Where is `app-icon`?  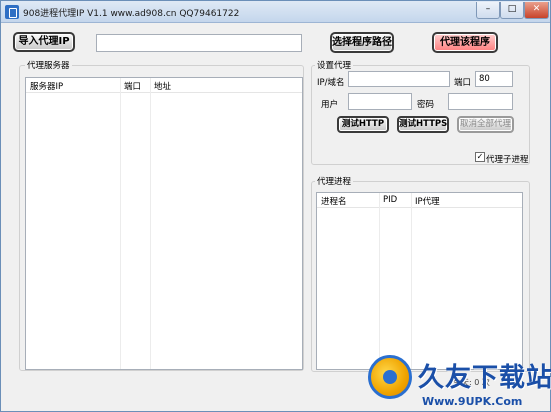
app-icon is located at coordinates (12, 12).